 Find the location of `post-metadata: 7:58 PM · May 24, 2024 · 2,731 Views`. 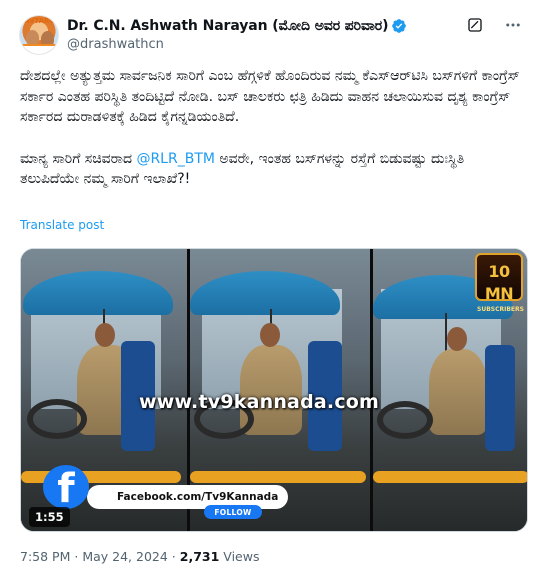

post-metadata: 7:58 PM · May 24, 2024 · 2,731 Views is located at coordinates (139, 556).